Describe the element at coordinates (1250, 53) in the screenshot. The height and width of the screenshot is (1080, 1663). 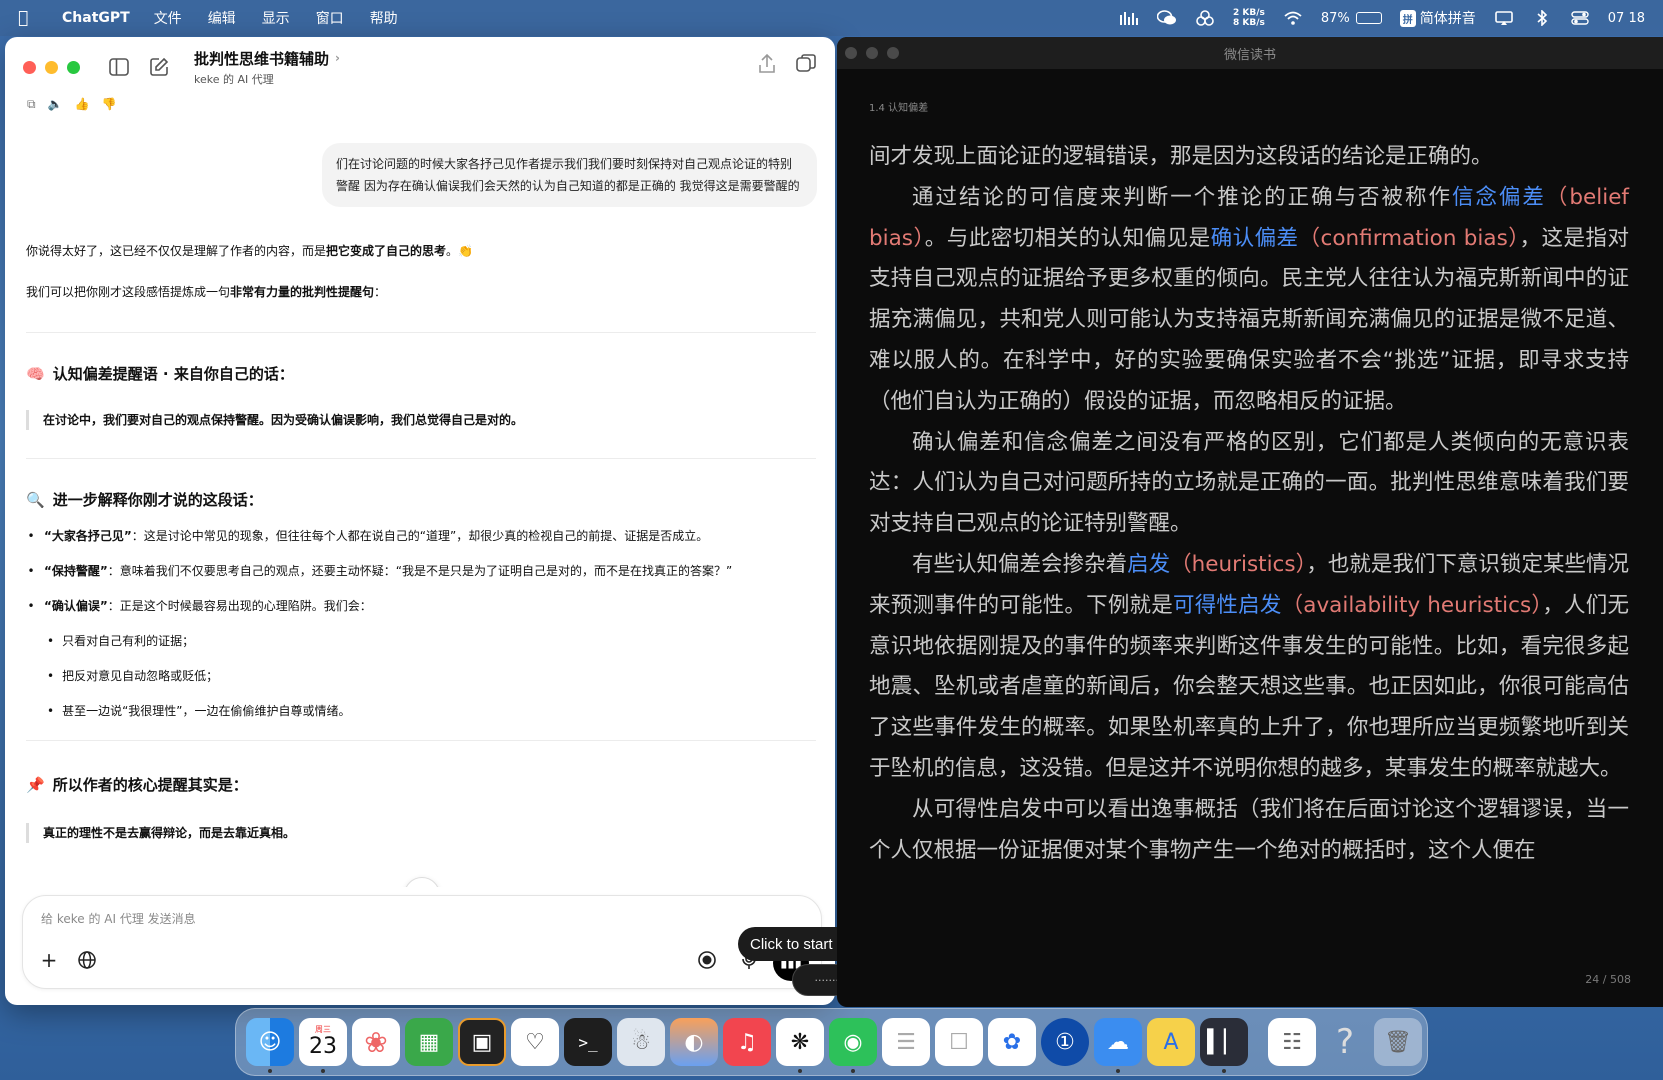
I see `reader-titlebar: 微信读书` at that location.